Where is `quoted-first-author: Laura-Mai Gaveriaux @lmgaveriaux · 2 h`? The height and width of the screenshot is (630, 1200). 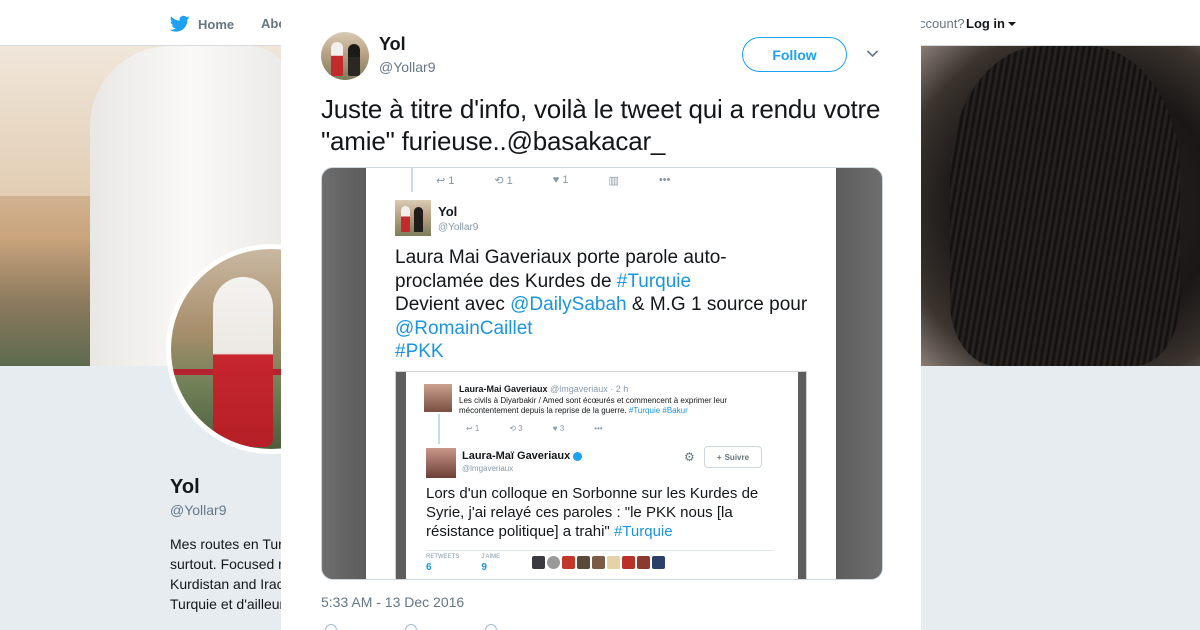 quoted-first-author: Laura-Mai Gaveriaux @lmgaveriaux · 2 h is located at coordinates (543, 389).